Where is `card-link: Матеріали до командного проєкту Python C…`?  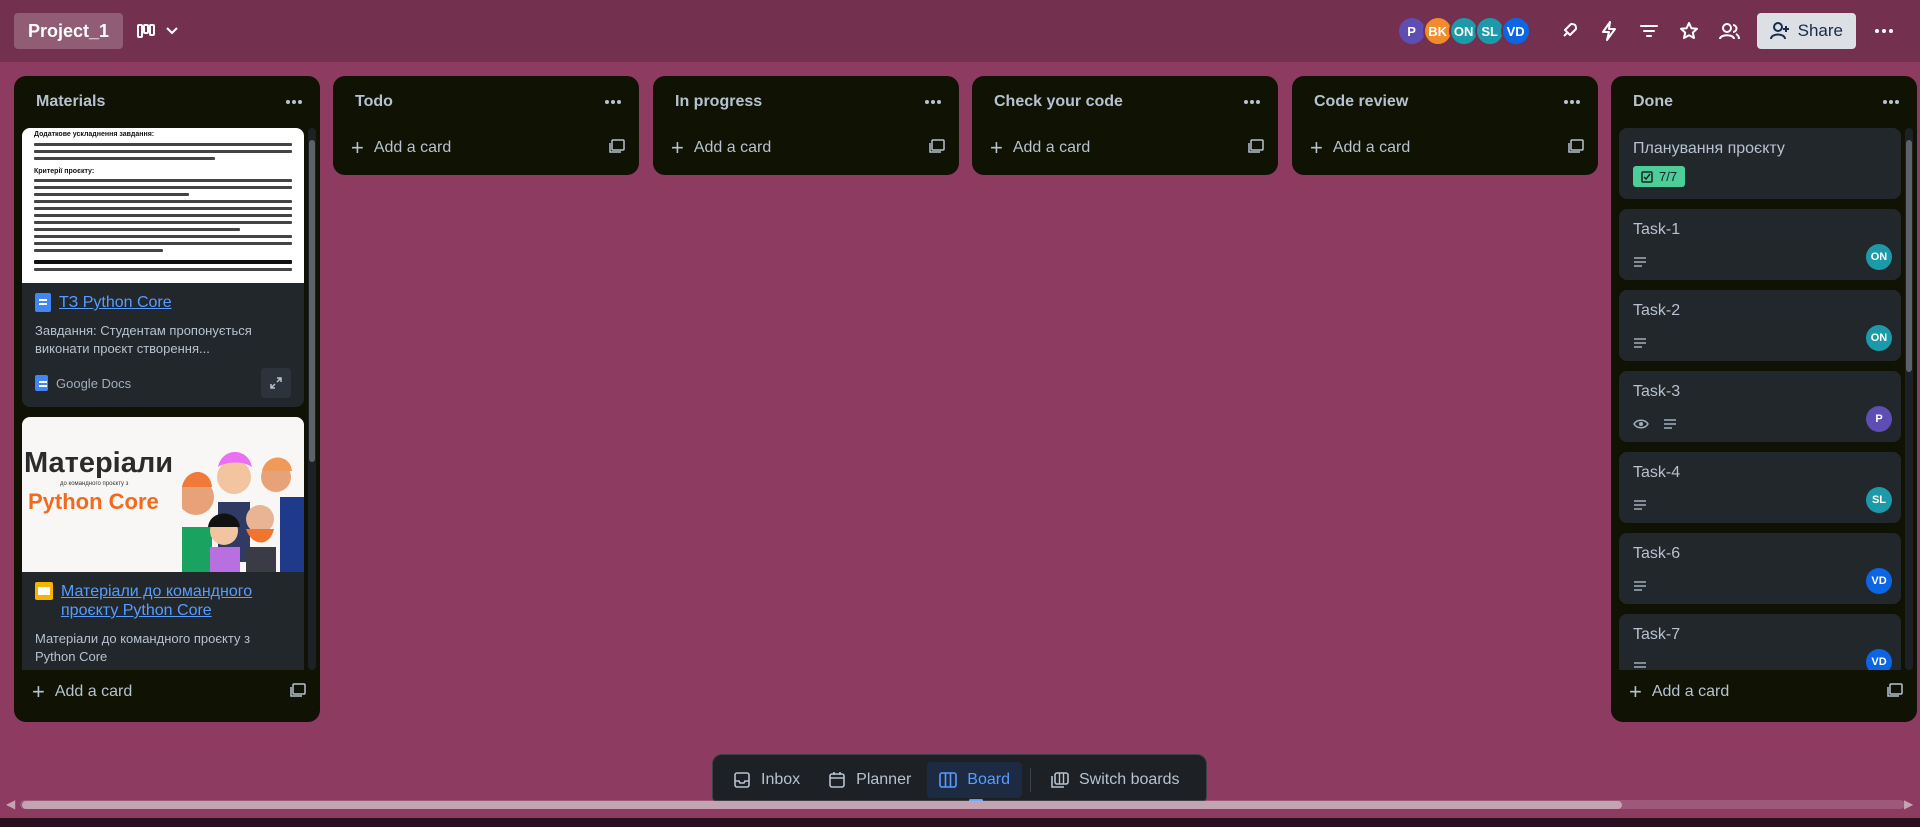
card-link: Матеріали до командного проєкту Python C… is located at coordinates (176, 601).